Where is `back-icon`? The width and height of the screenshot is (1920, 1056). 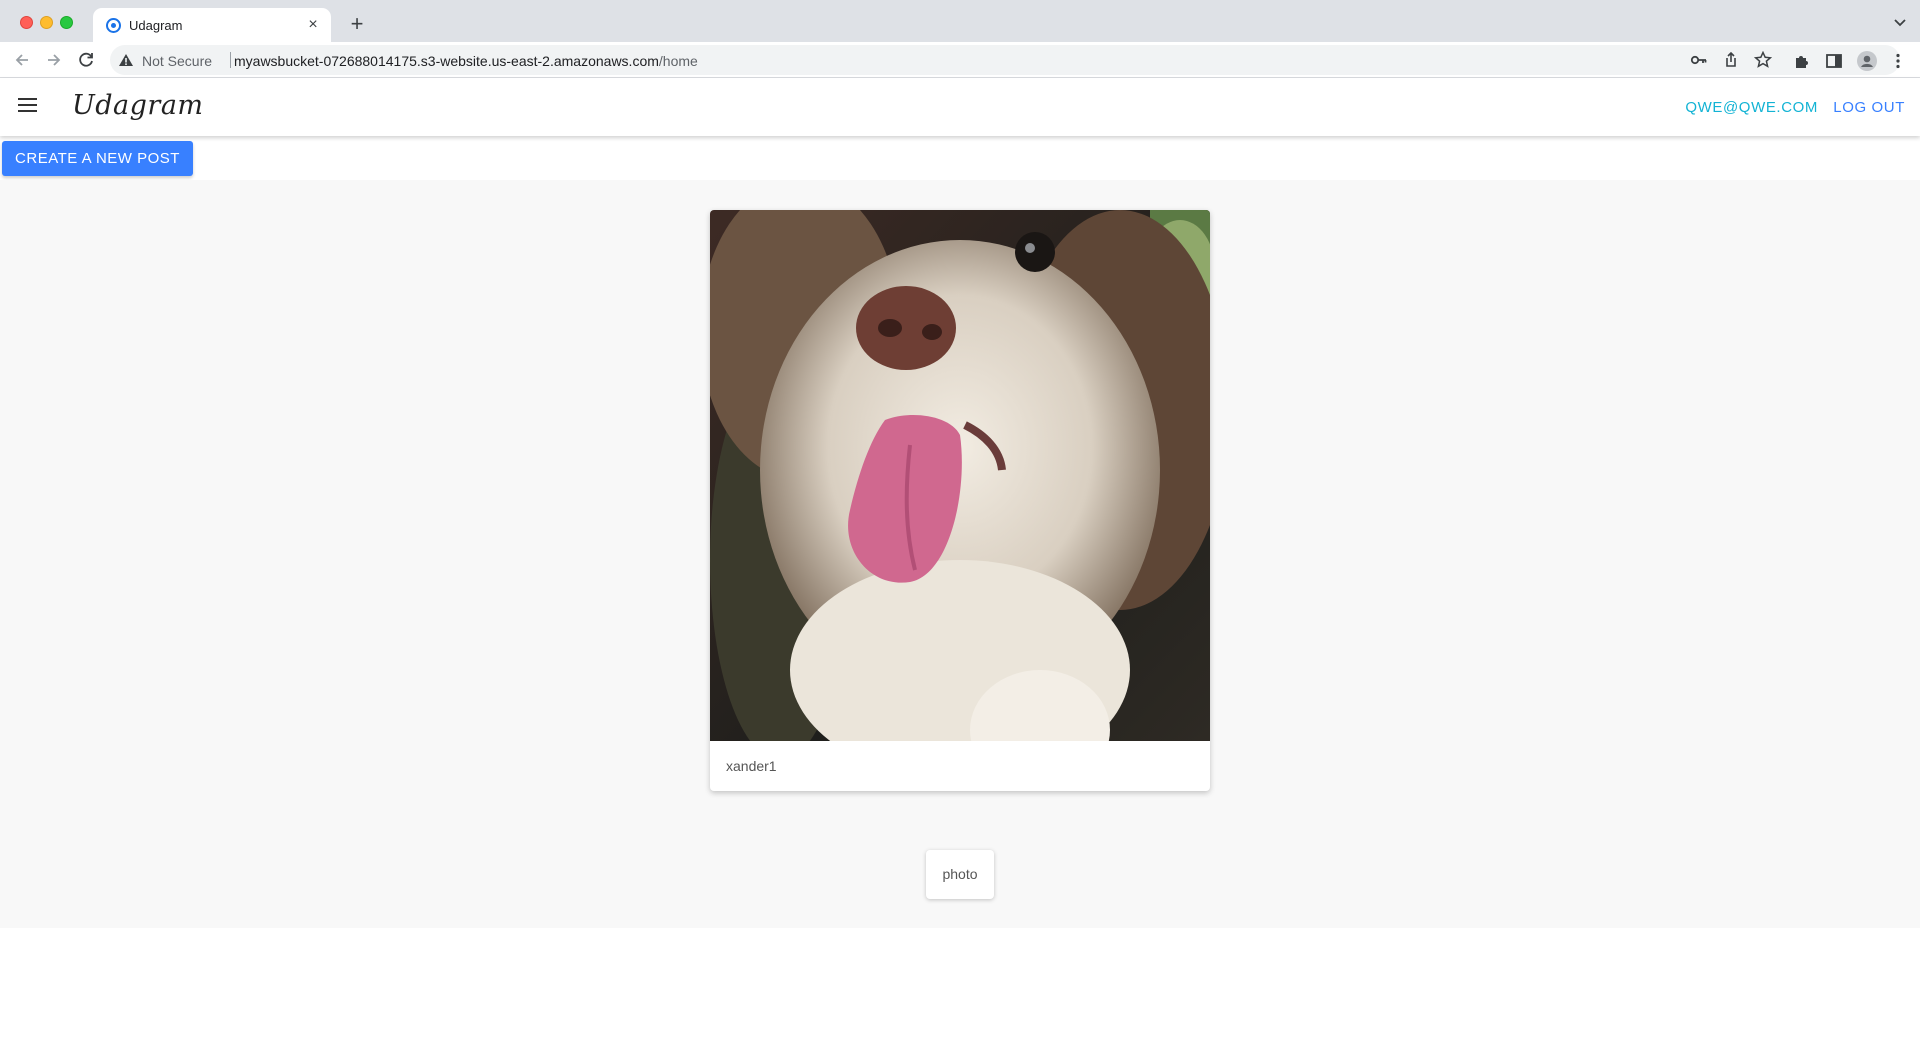
back-icon is located at coordinates (22, 60).